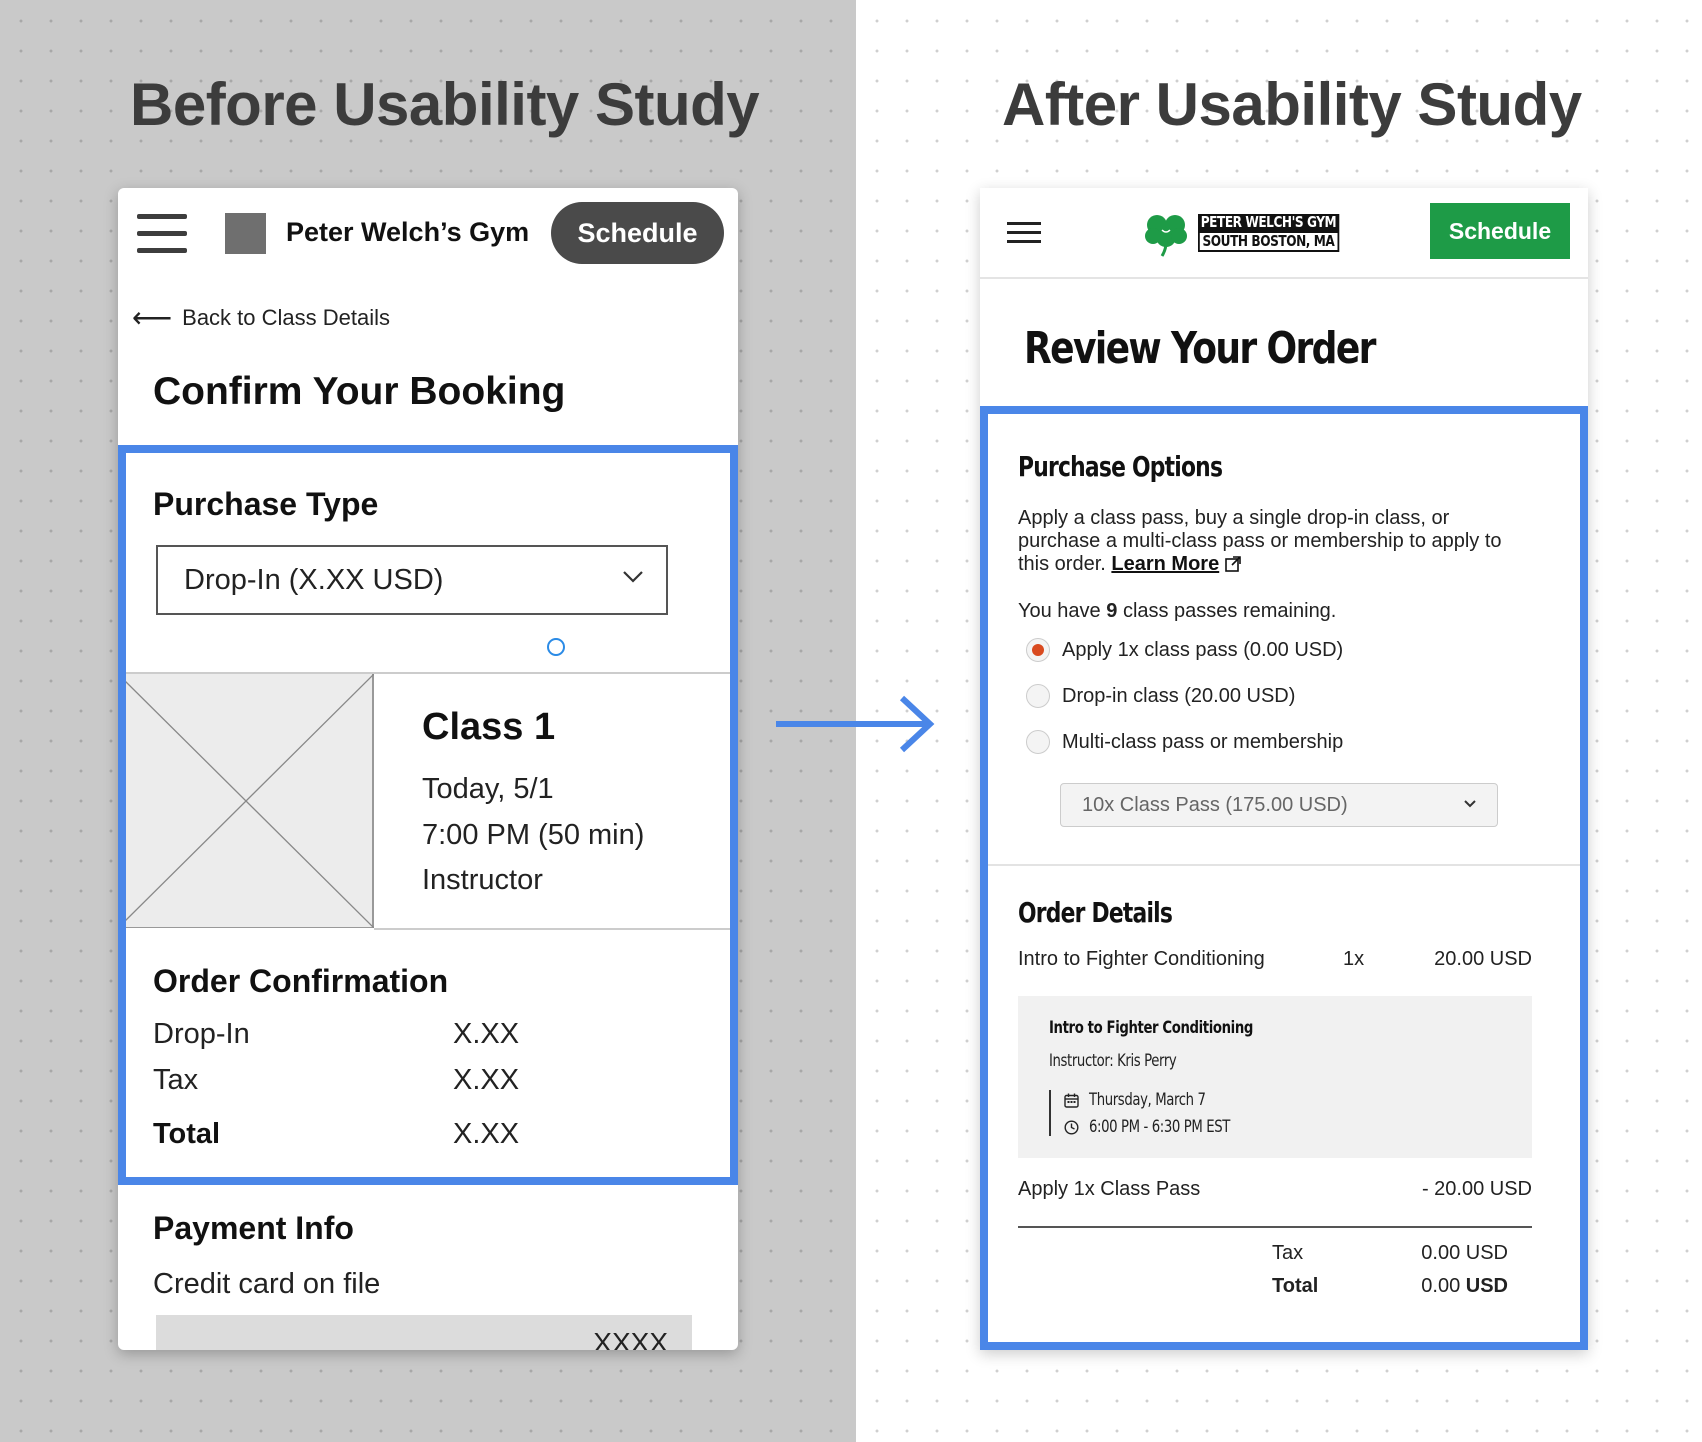 The image size is (1702, 1442). I want to click on cursor-indicator-icon, so click(556, 647).